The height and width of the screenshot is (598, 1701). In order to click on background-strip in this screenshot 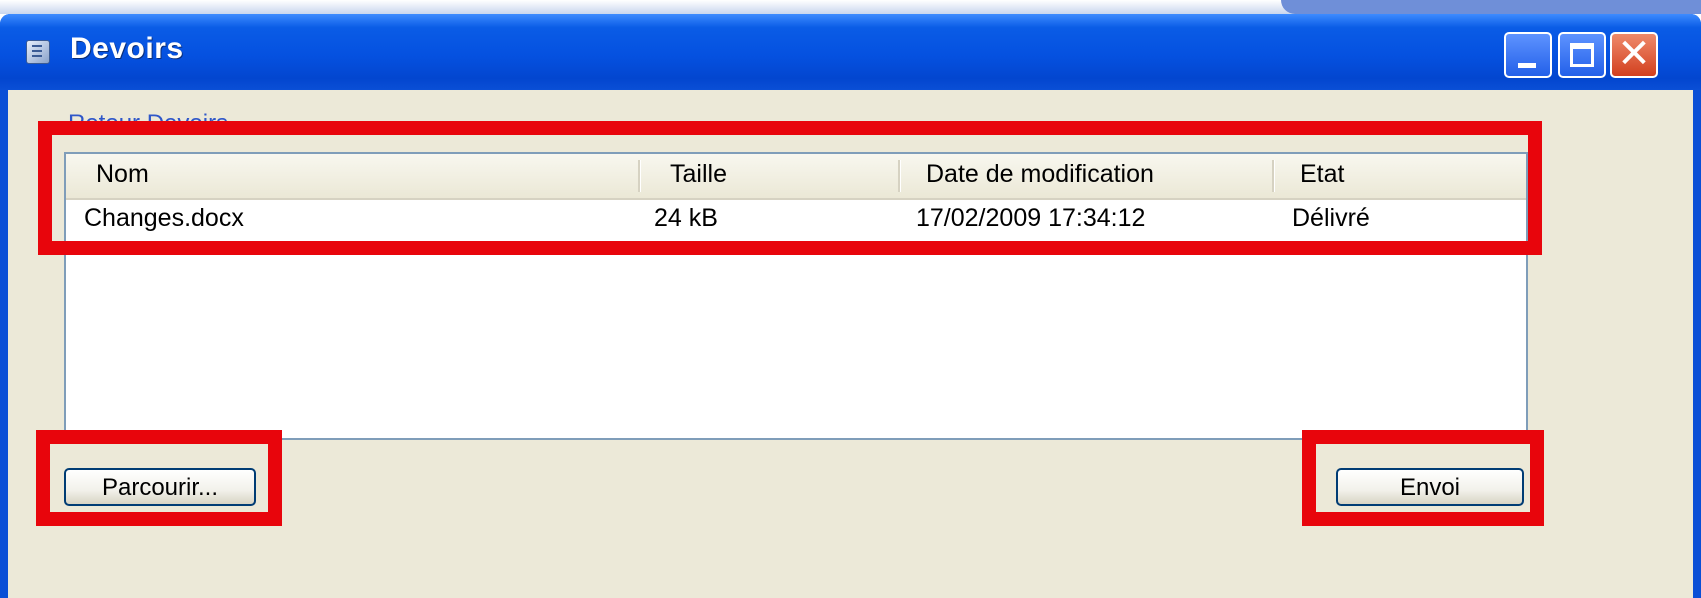, I will do `click(850, 7)`.